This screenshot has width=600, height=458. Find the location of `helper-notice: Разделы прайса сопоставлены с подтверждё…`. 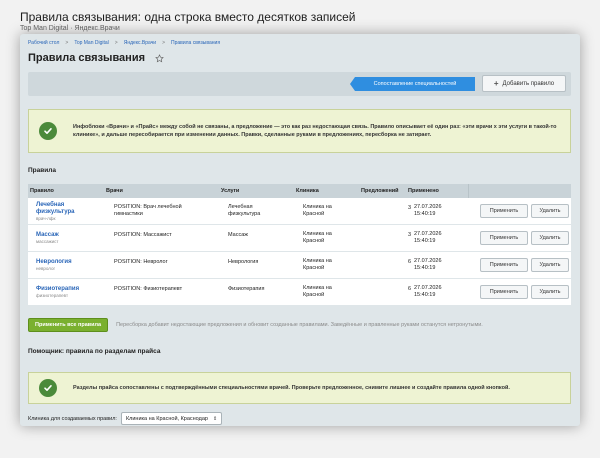

helper-notice: Разделы прайса сопоставлены с подтверждё… is located at coordinates (299, 388).